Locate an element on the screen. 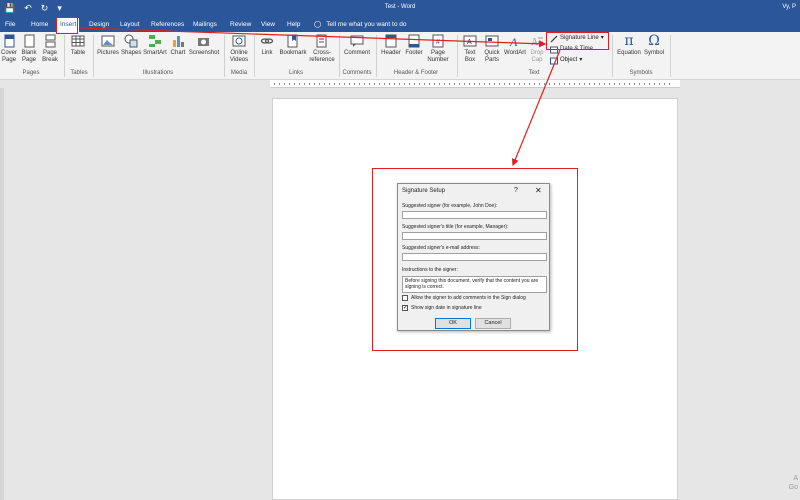 This screenshot has height=500, width=800. tab-review: Review is located at coordinates (240, 25).